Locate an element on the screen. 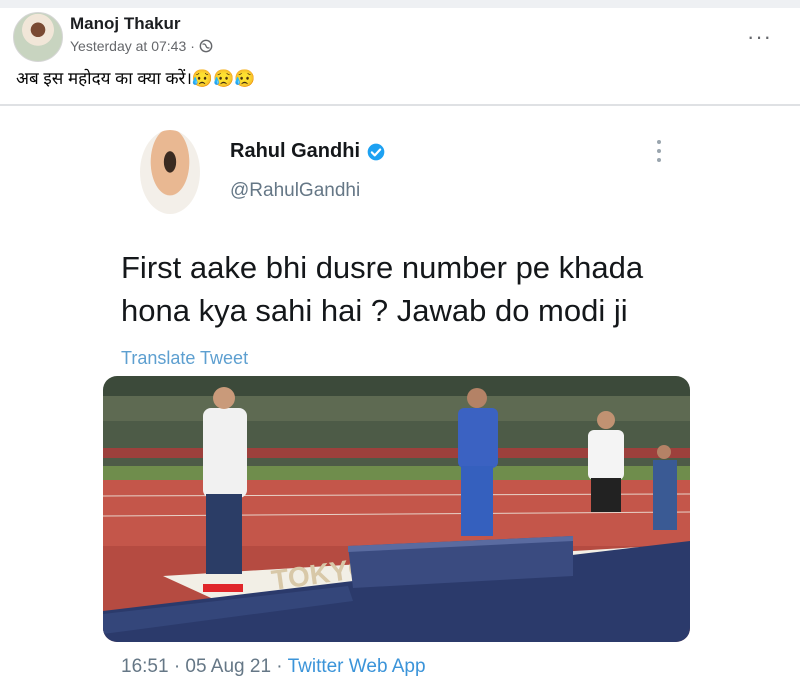 Image resolution: width=800 pixels, height=697 pixels. tweet-author-name: Rahul Gandhi is located at coordinates (295, 151).